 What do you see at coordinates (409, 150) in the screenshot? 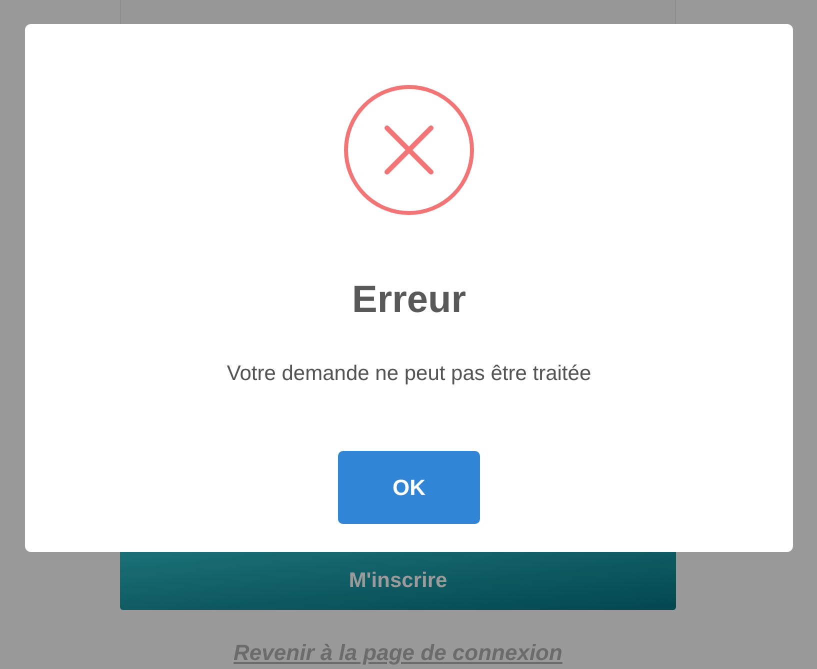
I see `error-x-icon` at bounding box center [409, 150].